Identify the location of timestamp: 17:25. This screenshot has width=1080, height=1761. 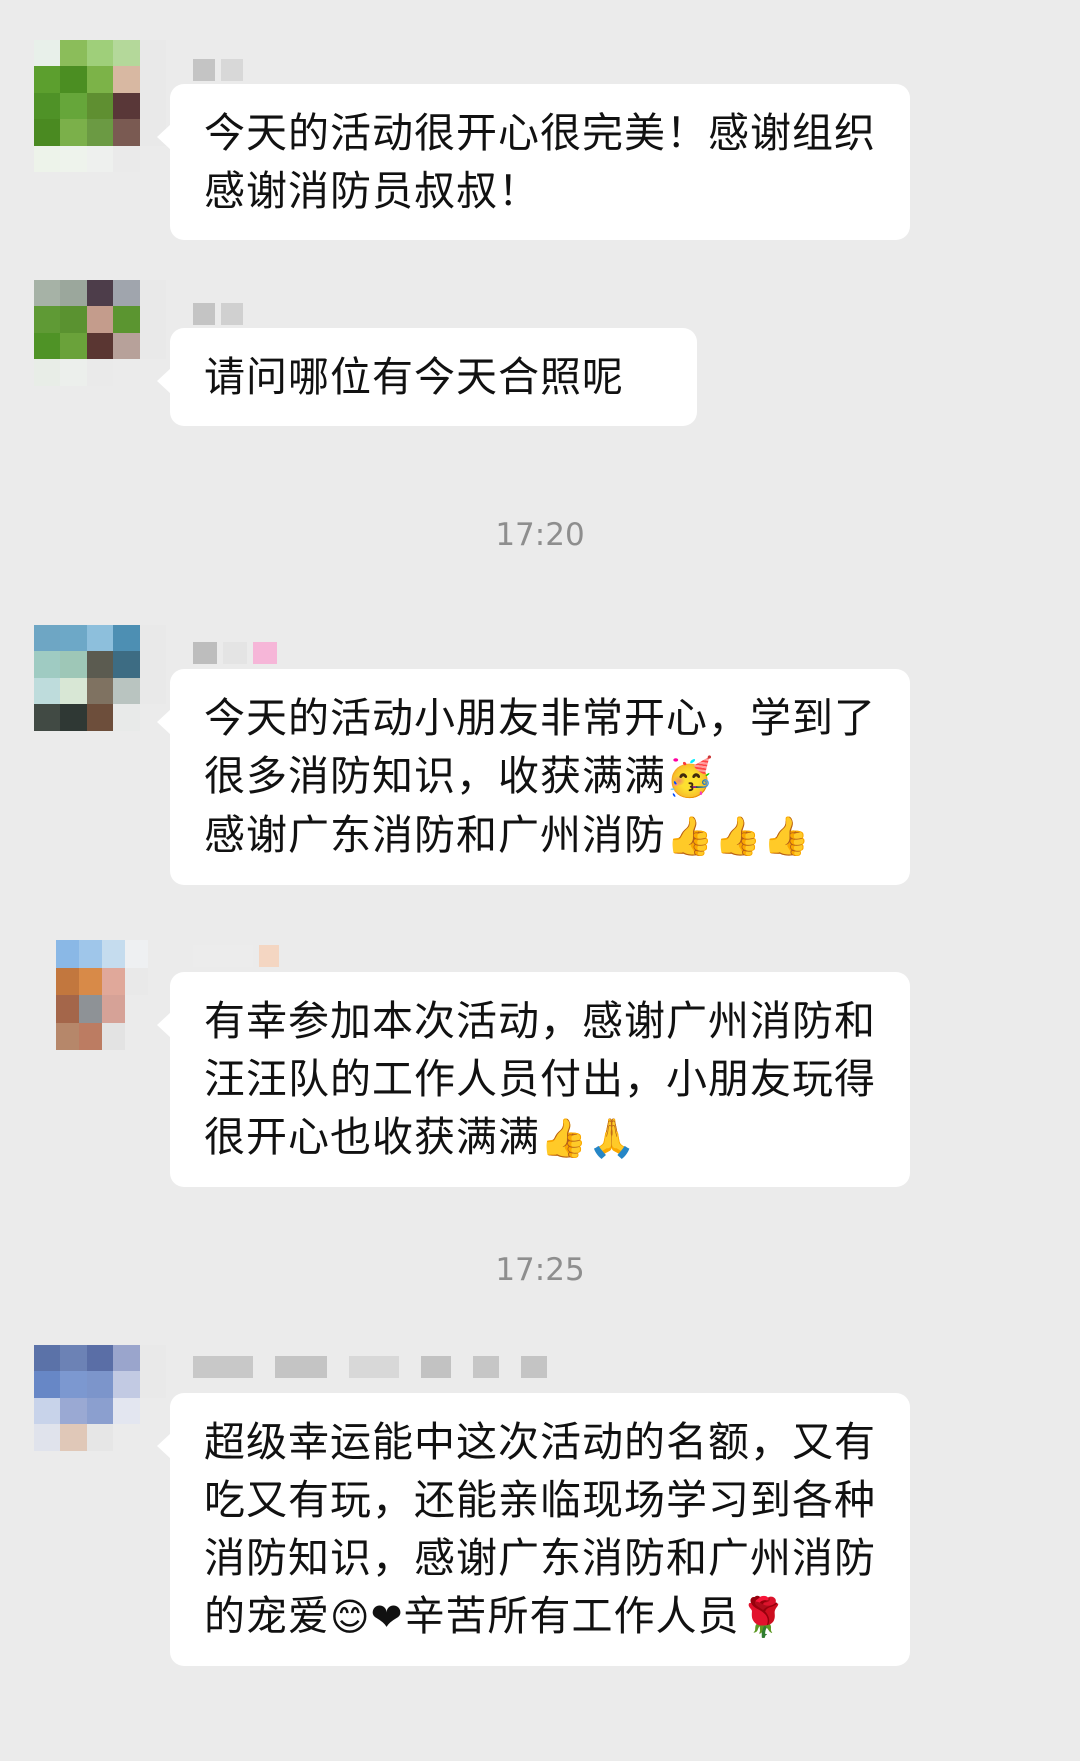
(540, 1270).